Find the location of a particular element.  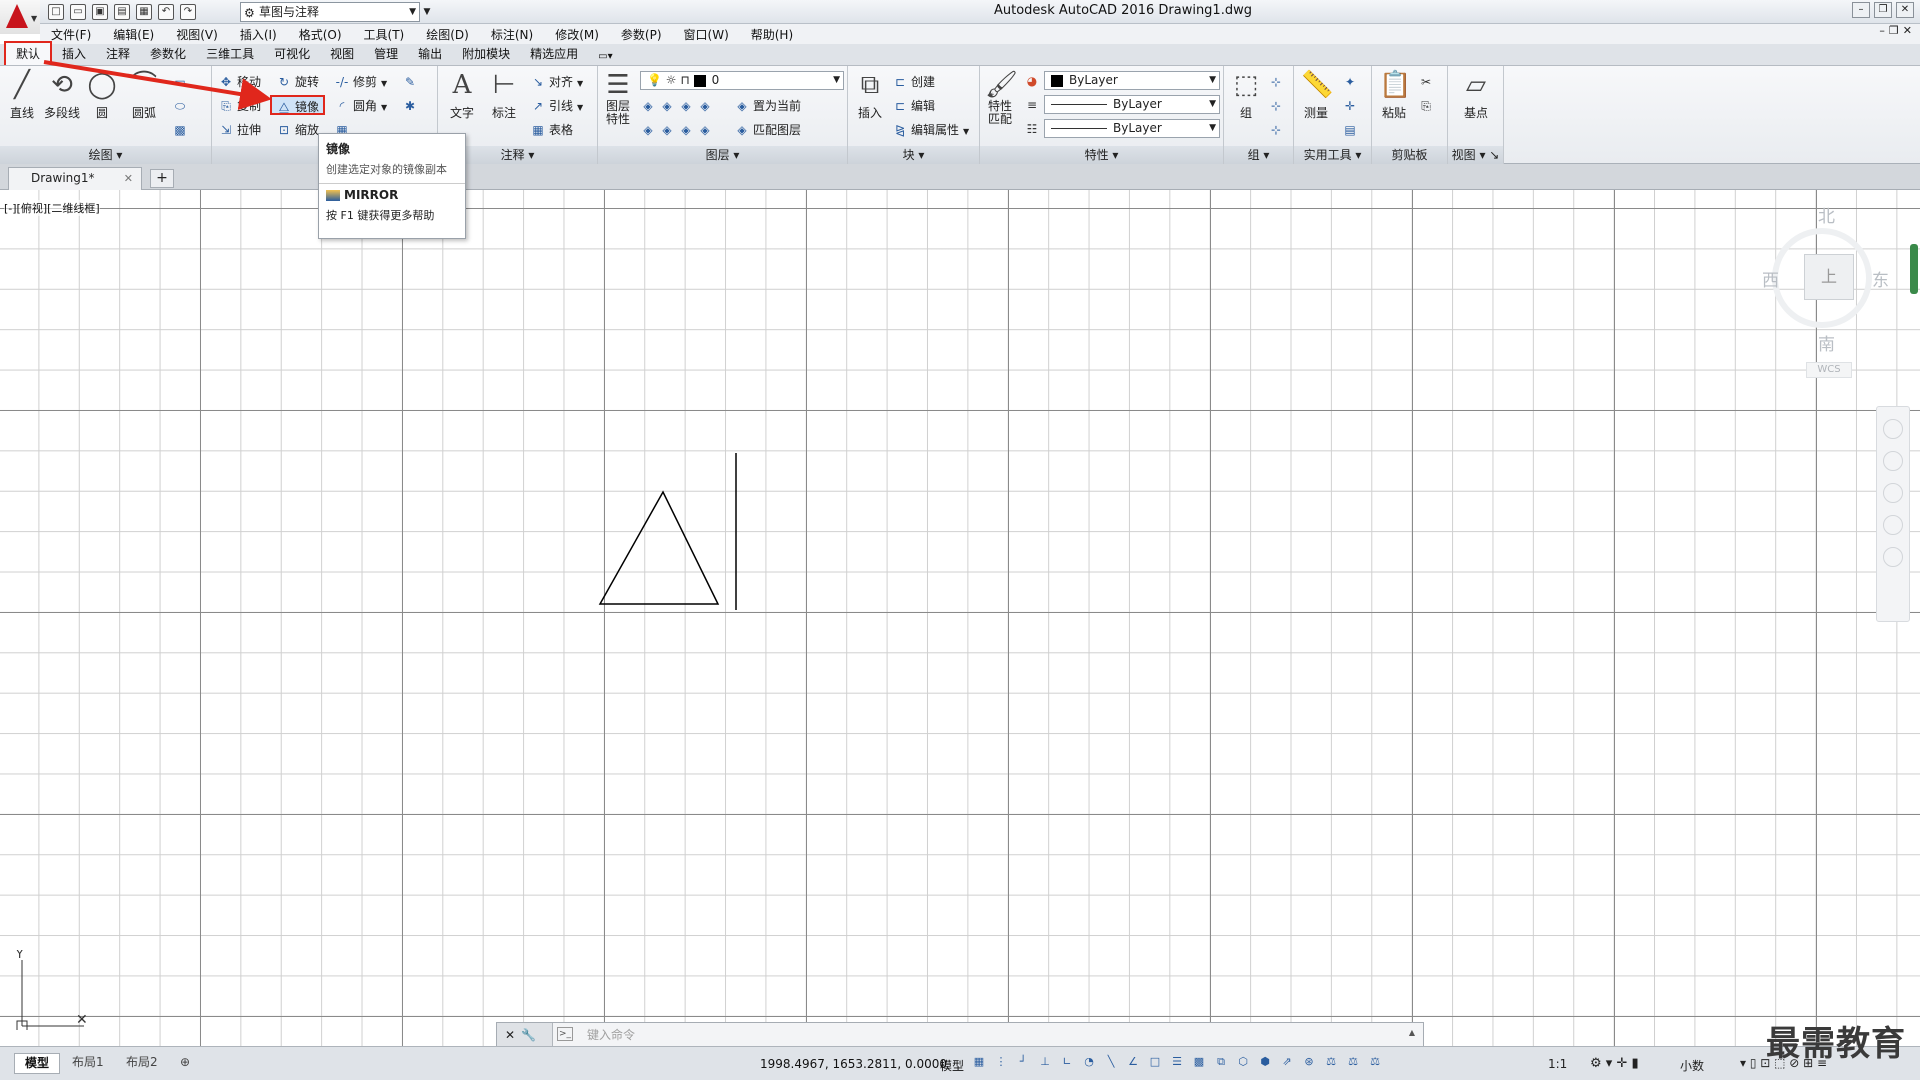

menu-tools: 工具(T) is located at coordinates (384, 34).